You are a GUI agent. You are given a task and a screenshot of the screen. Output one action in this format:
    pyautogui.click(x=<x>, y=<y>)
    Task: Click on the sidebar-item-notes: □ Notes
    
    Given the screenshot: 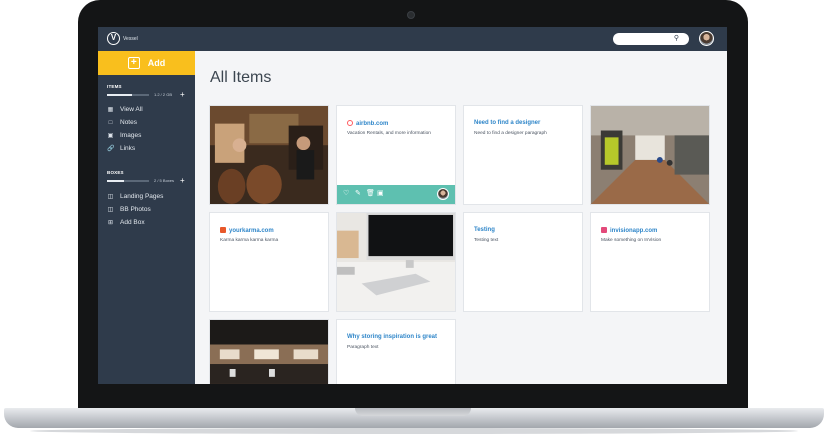 What is the action you would take?
    pyautogui.click(x=122, y=122)
    